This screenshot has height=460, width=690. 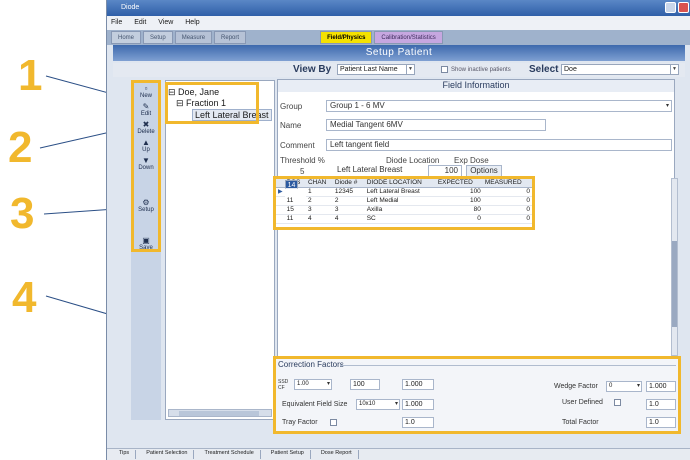 What do you see at coordinates (670, 7) in the screenshot?
I see `minimize-button` at bounding box center [670, 7].